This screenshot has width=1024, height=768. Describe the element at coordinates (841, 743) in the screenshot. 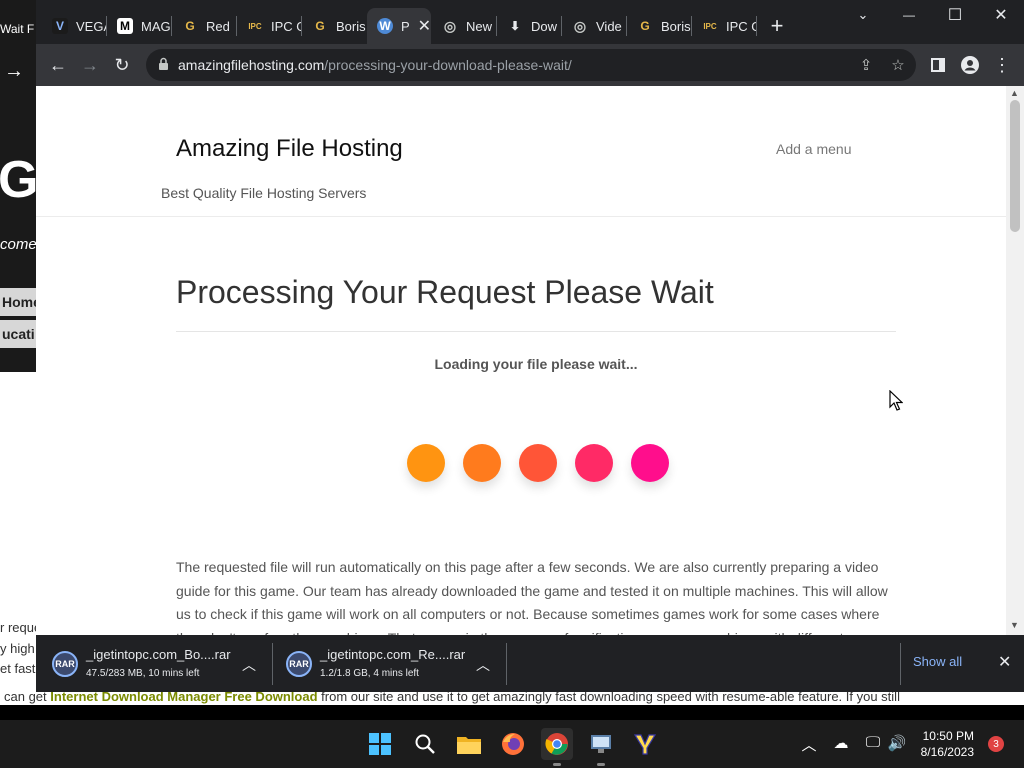

I see `cloud-offline-icon: ☁` at that location.